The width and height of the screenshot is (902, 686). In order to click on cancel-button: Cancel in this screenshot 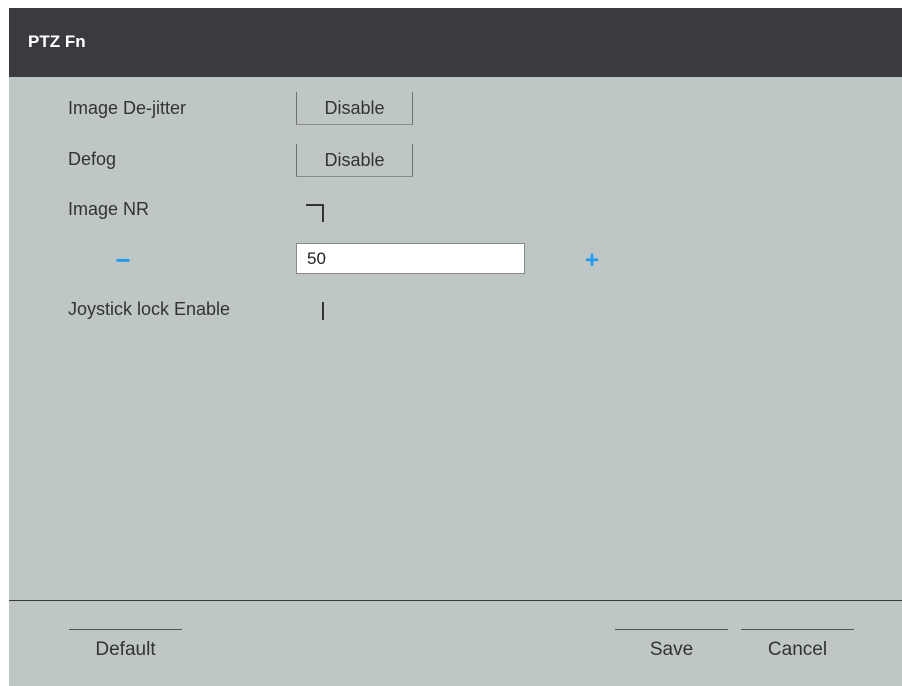, I will do `click(797, 647)`.